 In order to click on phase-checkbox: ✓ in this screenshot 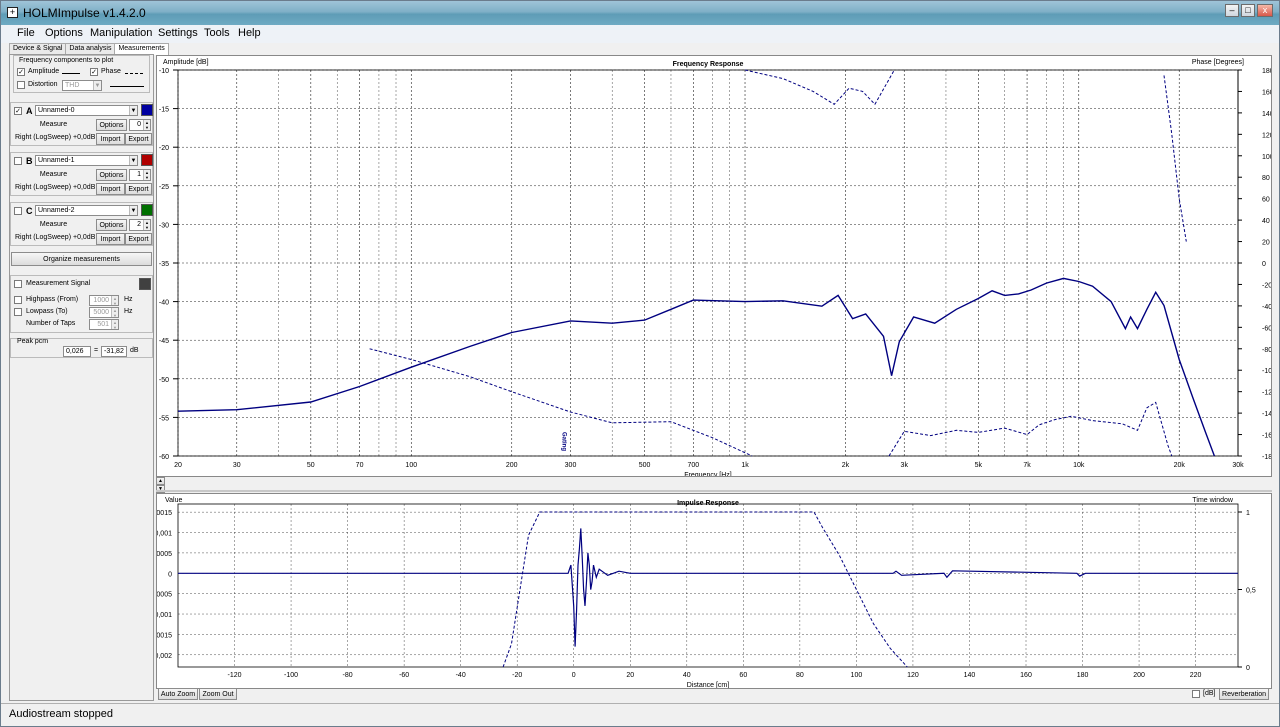, I will do `click(94, 72)`.